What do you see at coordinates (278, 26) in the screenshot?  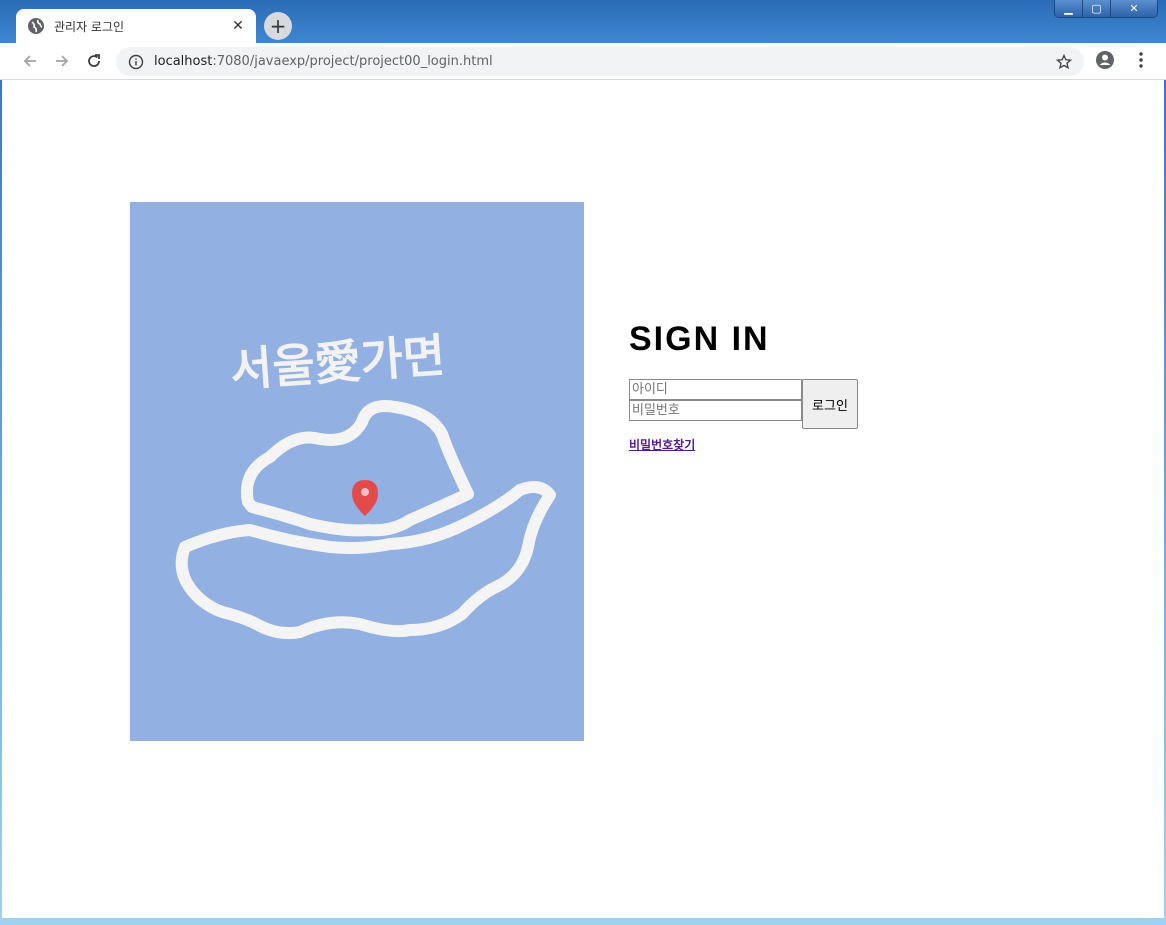 I see `new-tab-button: +` at bounding box center [278, 26].